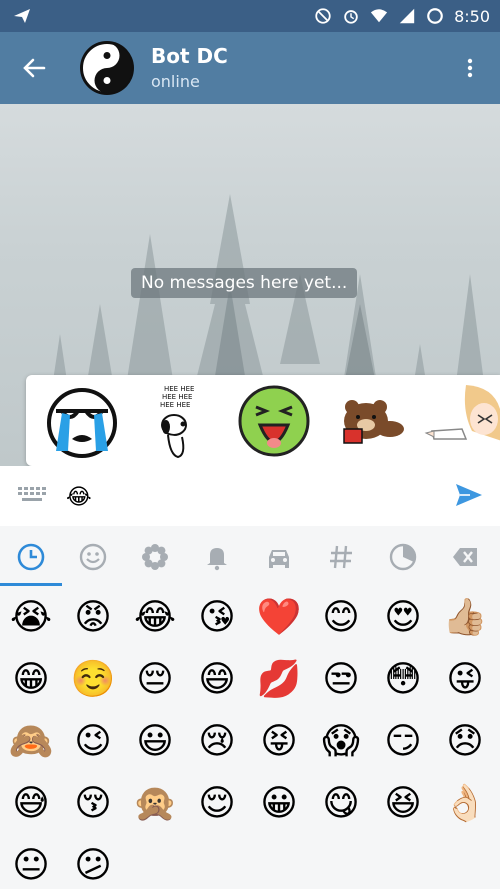 Image resolution: width=500 pixels, height=890 pixels. I want to click on anime-girl-pointing-sticker, so click(461, 421).